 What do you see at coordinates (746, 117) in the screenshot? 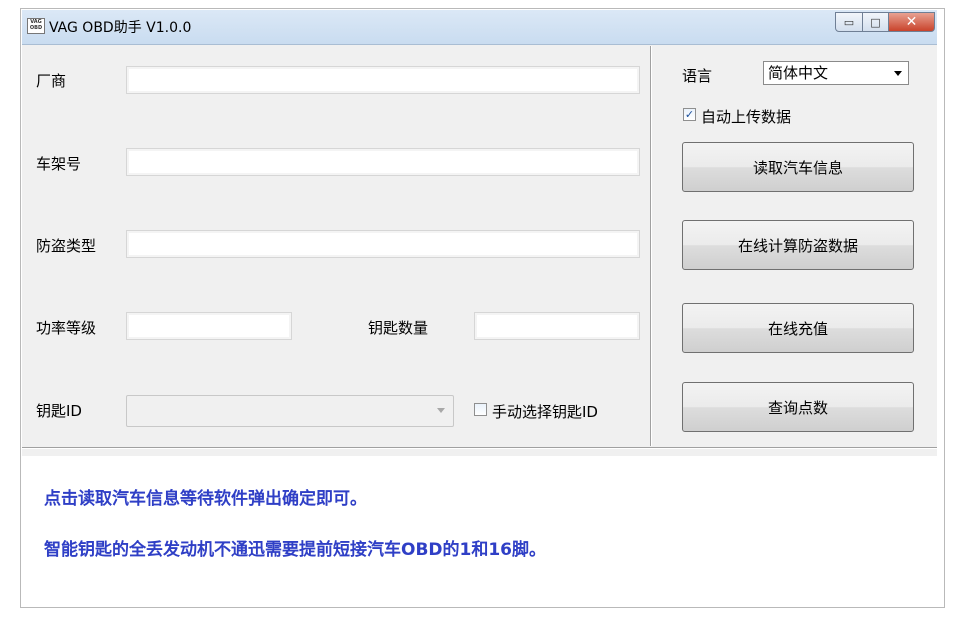
I see `auto-upload-label: 自动上传数据` at bounding box center [746, 117].